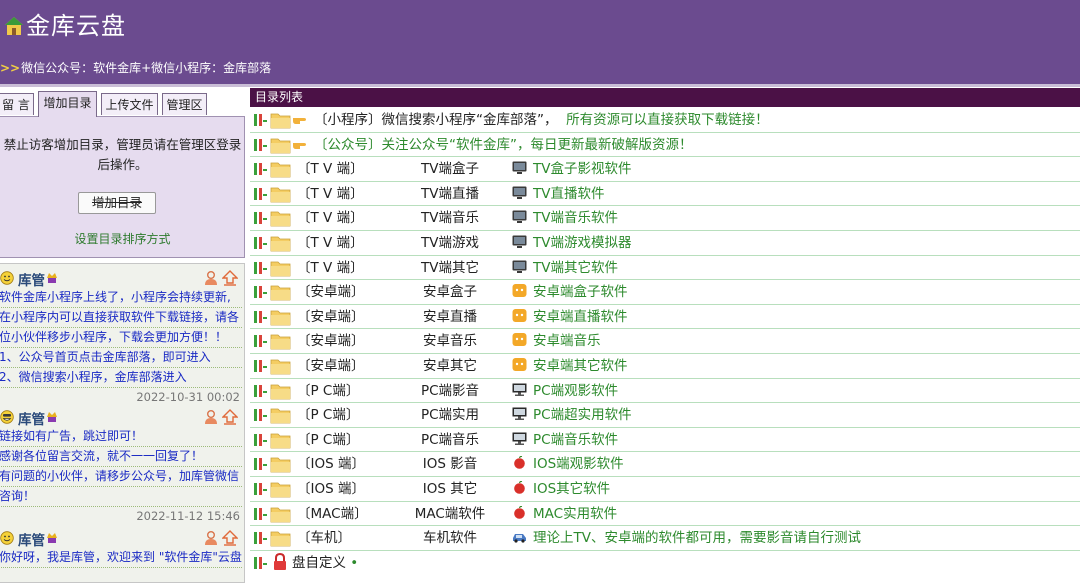 Image resolution: width=1080 pixels, height=583 pixels. Describe the element at coordinates (522, 169) in the screenshot. I see `tv-icon` at that location.